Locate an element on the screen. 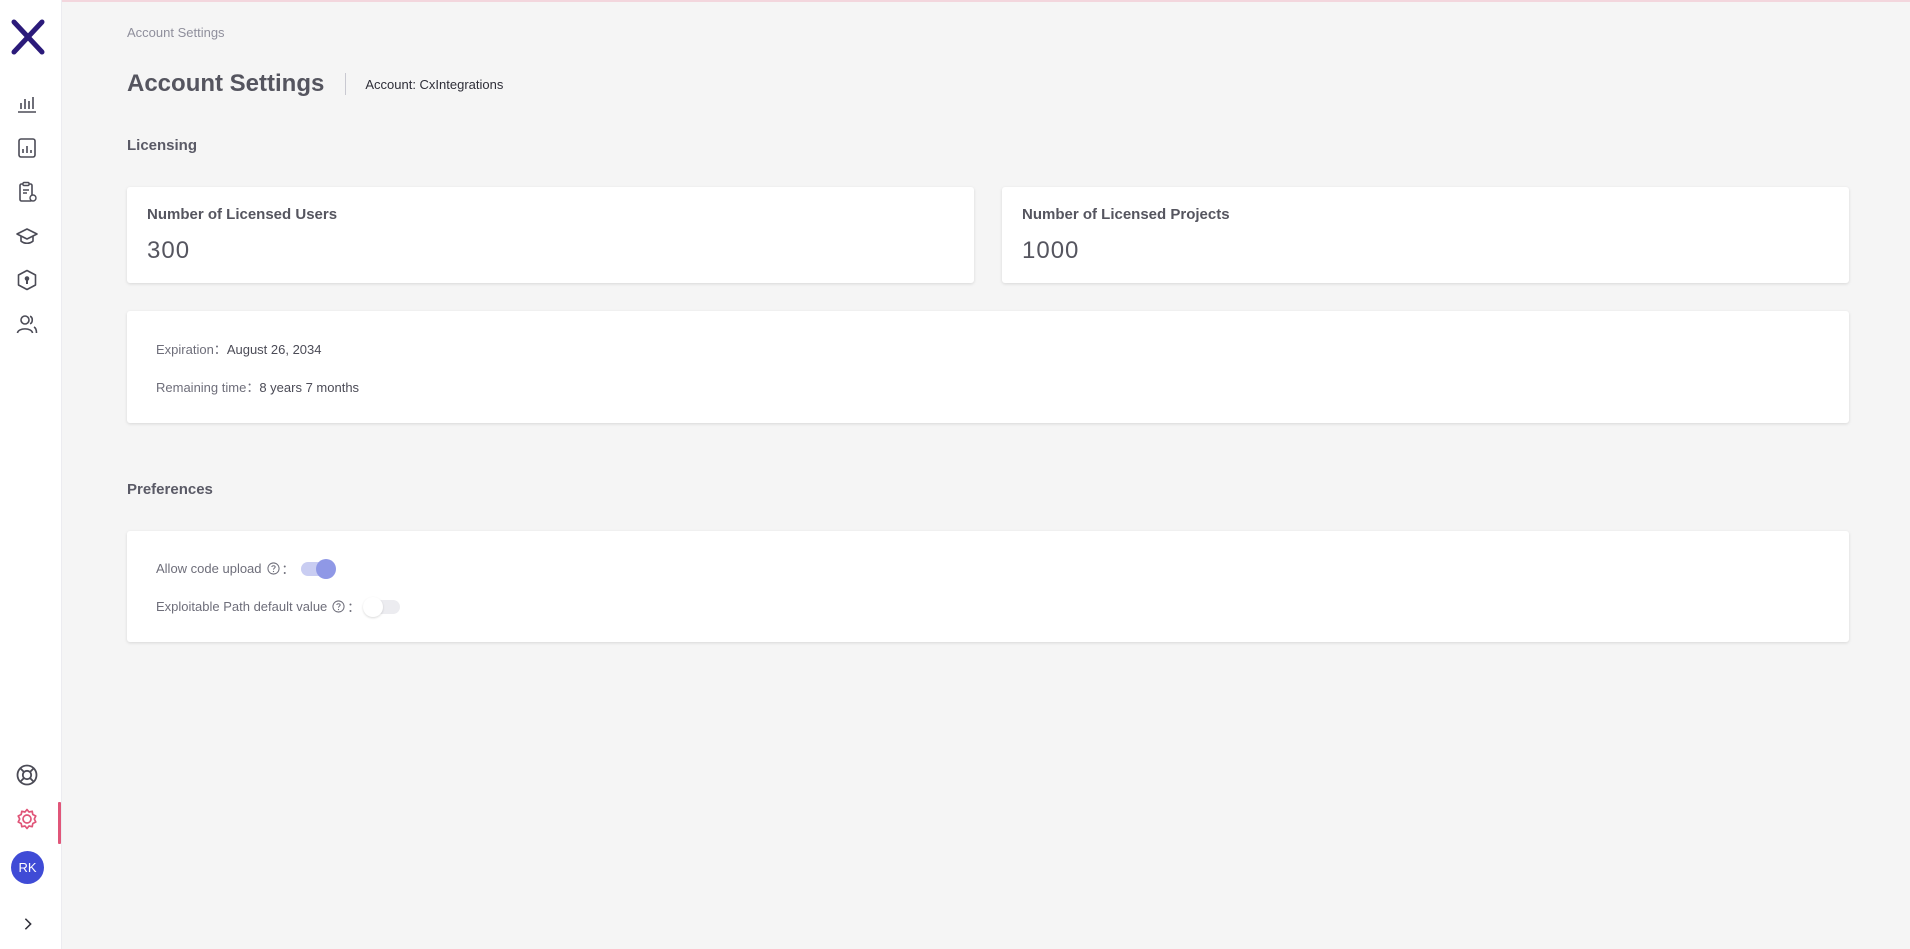 This screenshot has height=949, width=1910. allow-code-upload-row: Allow code upload ： is located at coordinates (246, 568).